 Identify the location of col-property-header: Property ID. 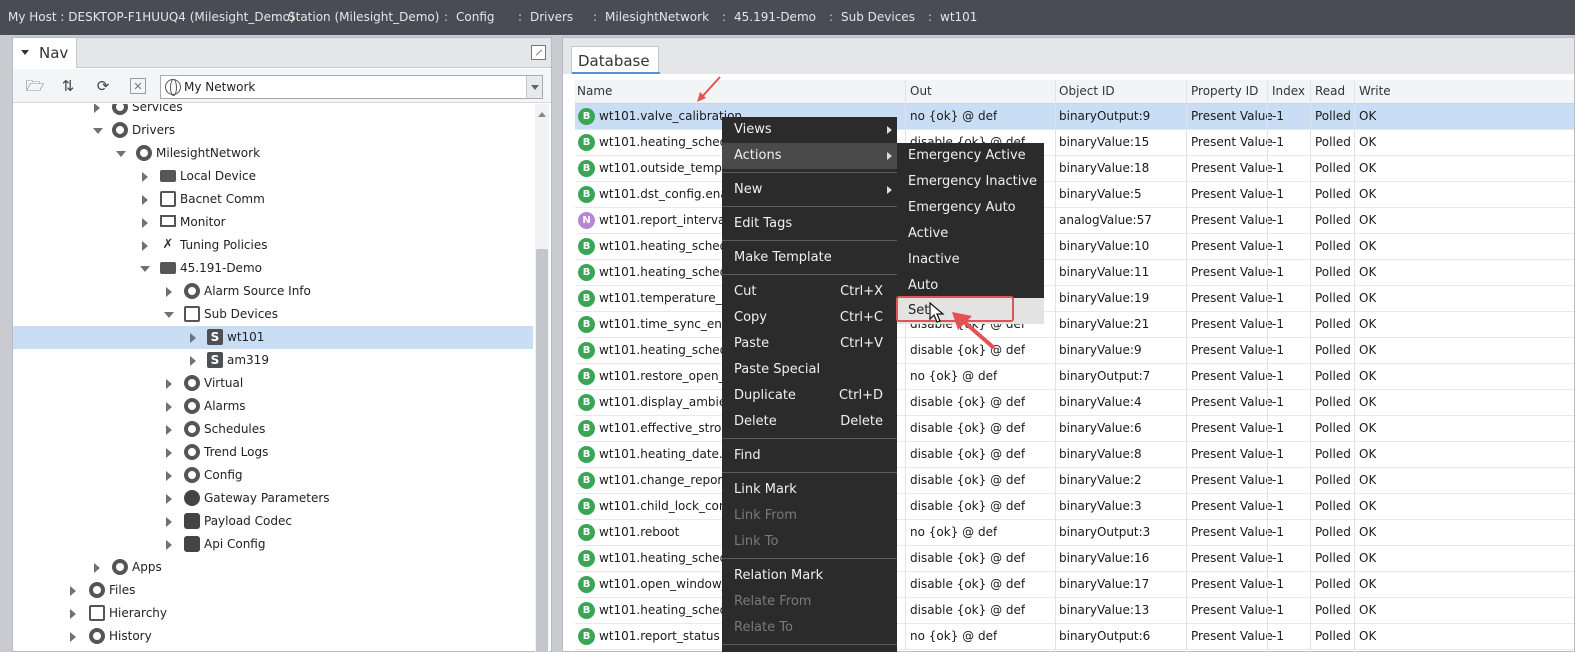
(1224, 91).